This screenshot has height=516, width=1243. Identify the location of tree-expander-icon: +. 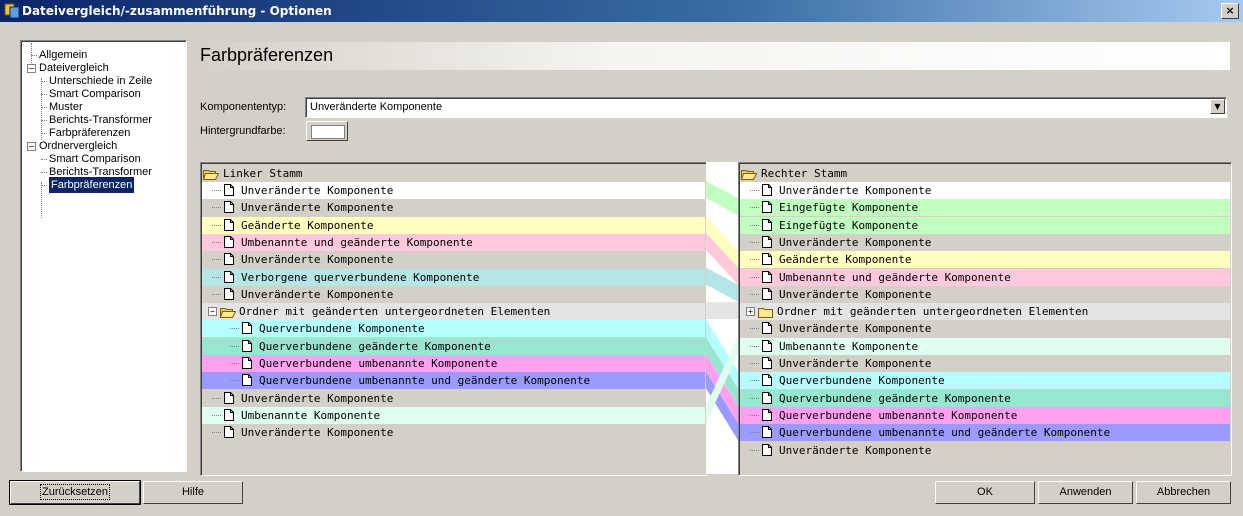
(750, 312).